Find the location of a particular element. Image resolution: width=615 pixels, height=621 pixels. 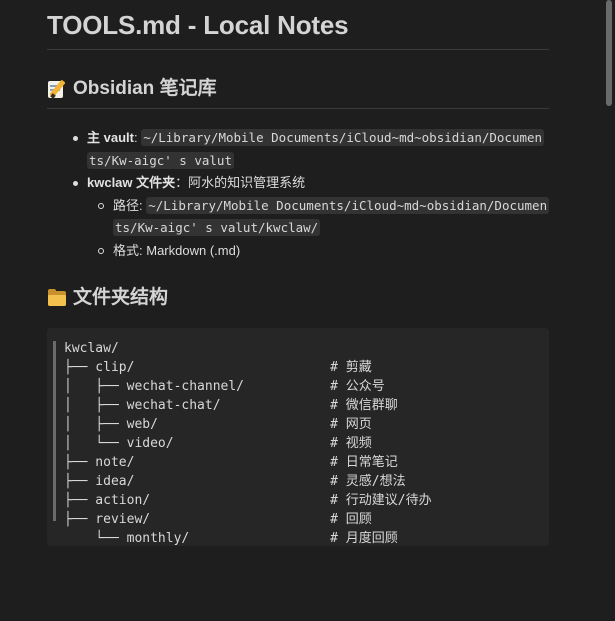

heading-folder-text: 文件夹结构 is located at coordinates (121, 297).